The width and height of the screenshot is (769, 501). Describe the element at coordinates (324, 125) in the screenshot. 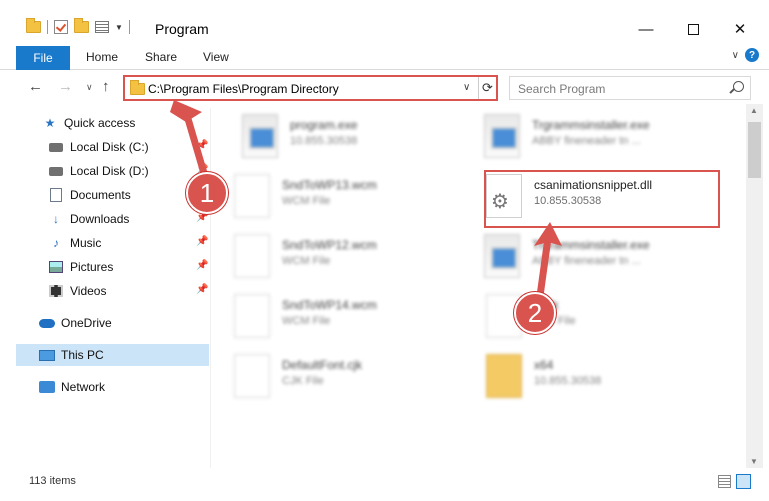

I see `file-name: program.exe` at that location.